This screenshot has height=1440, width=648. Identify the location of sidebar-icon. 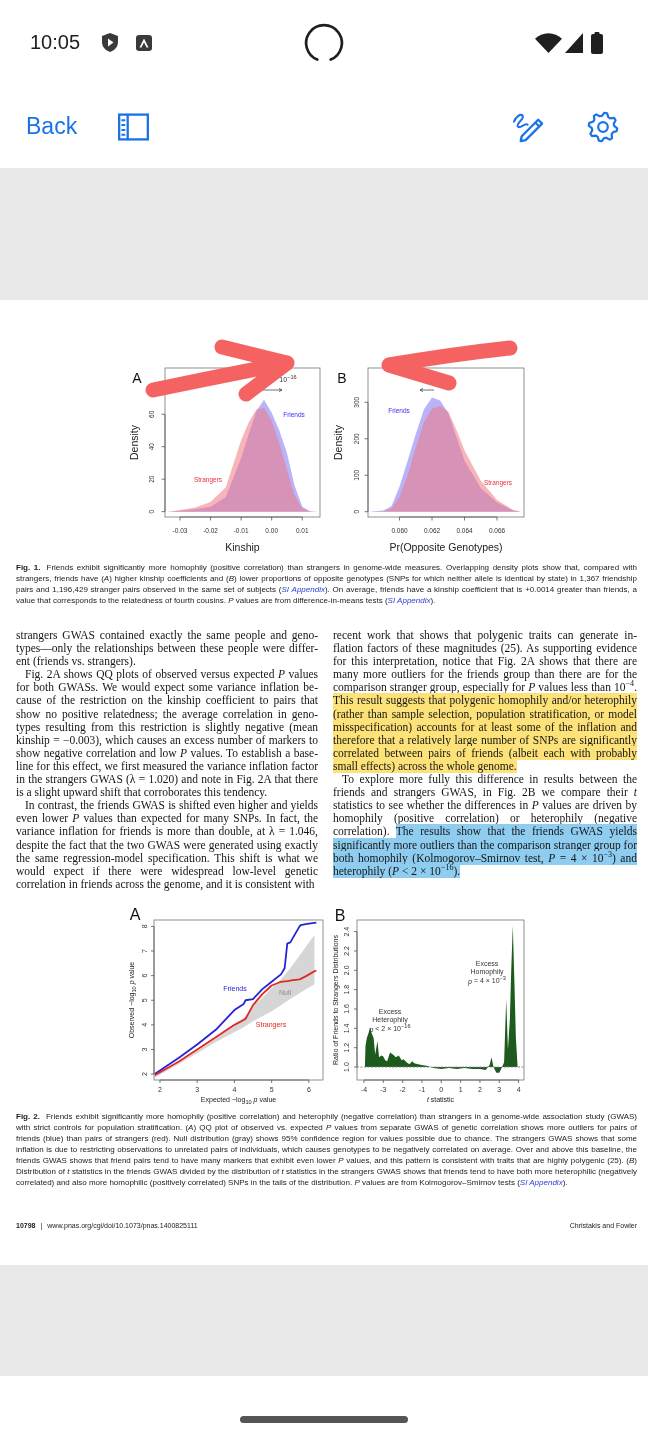
(134, 126).